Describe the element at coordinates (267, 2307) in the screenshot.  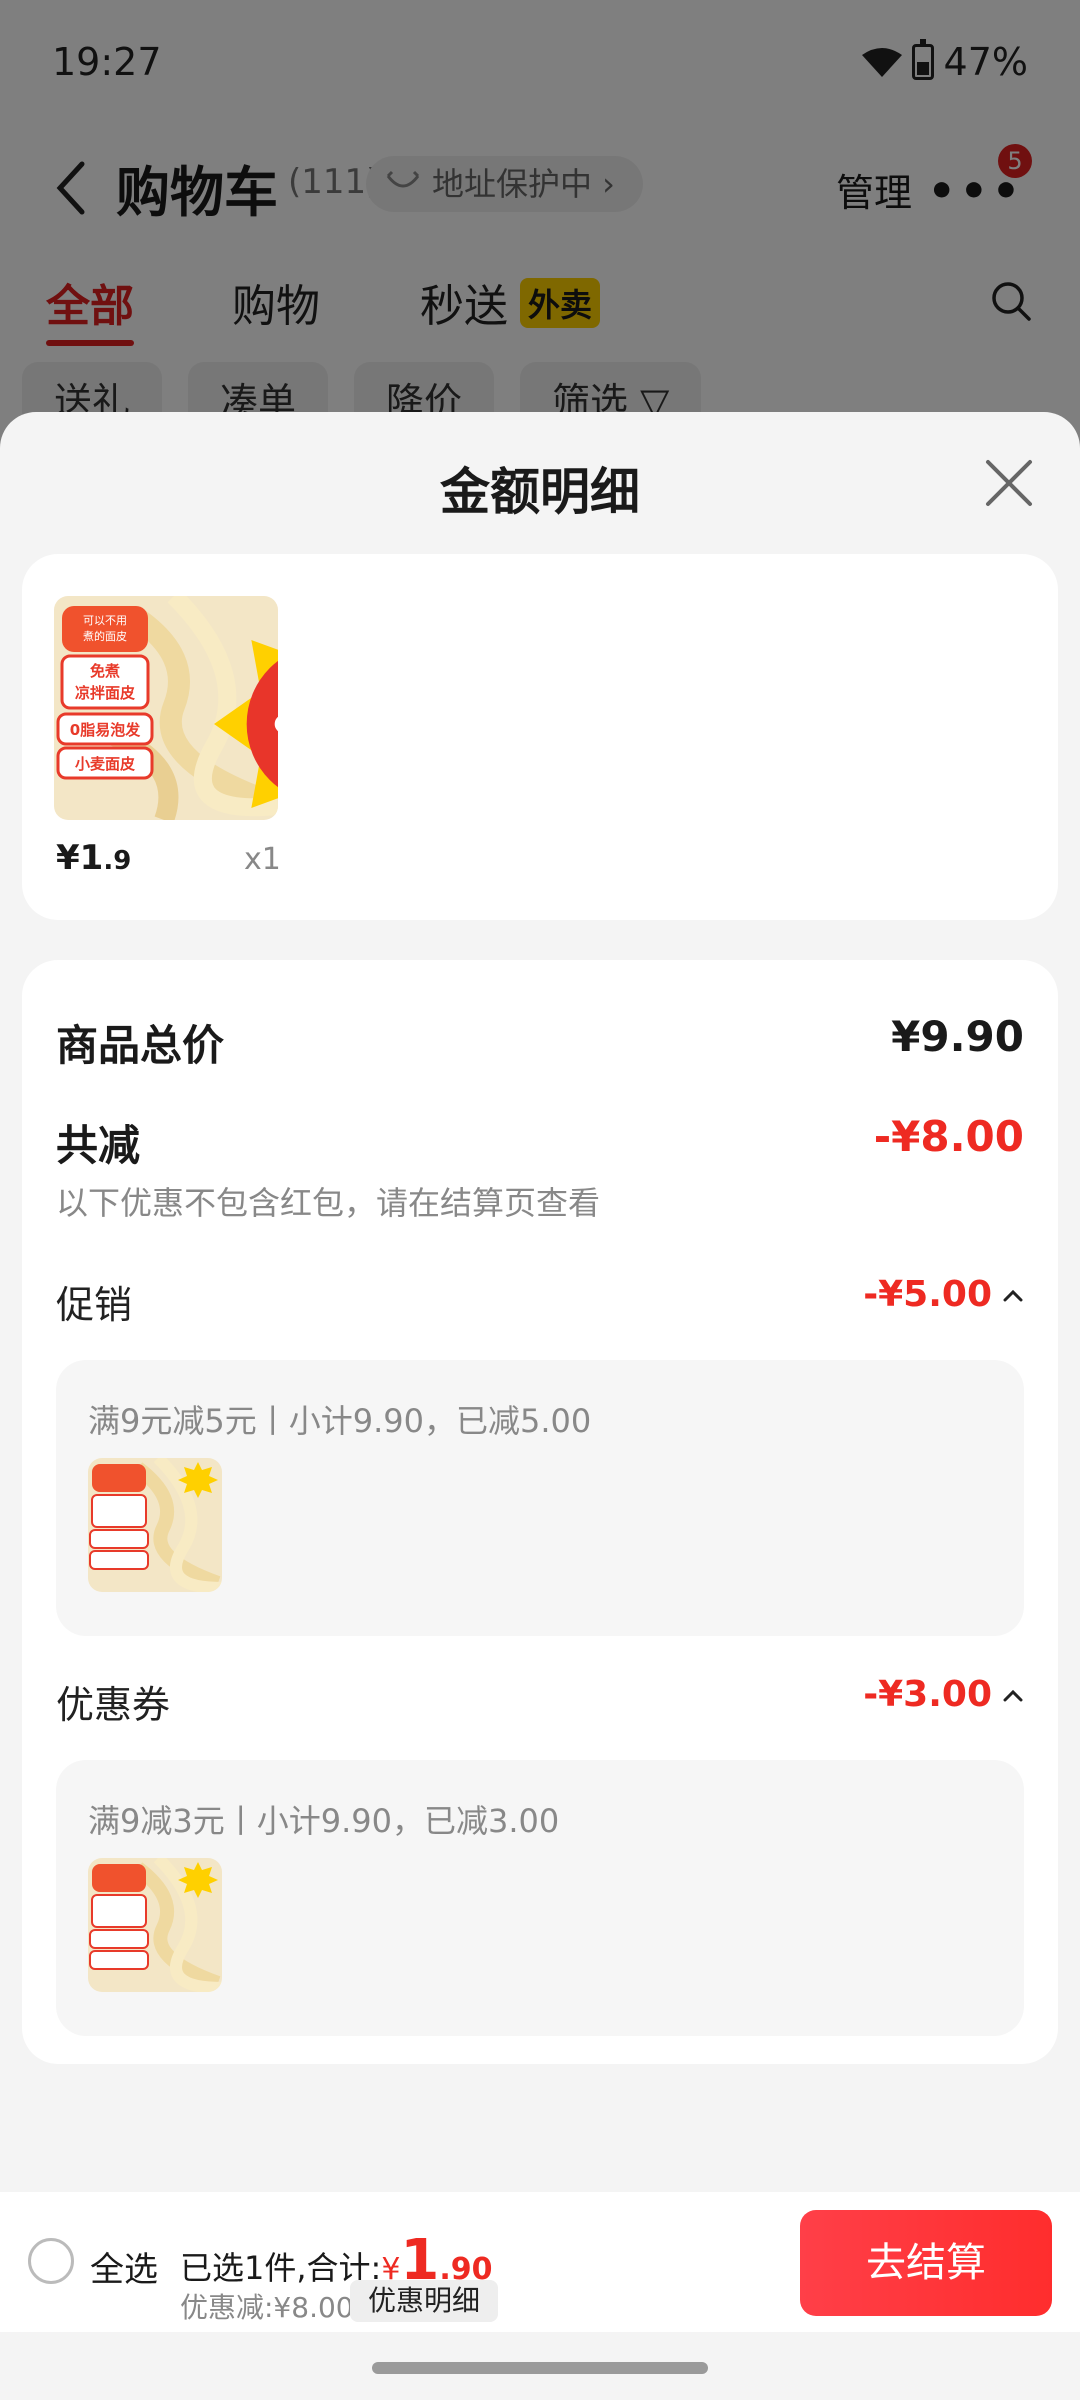
I see `discount-amount: 优惠减:¥8.00` at that location.